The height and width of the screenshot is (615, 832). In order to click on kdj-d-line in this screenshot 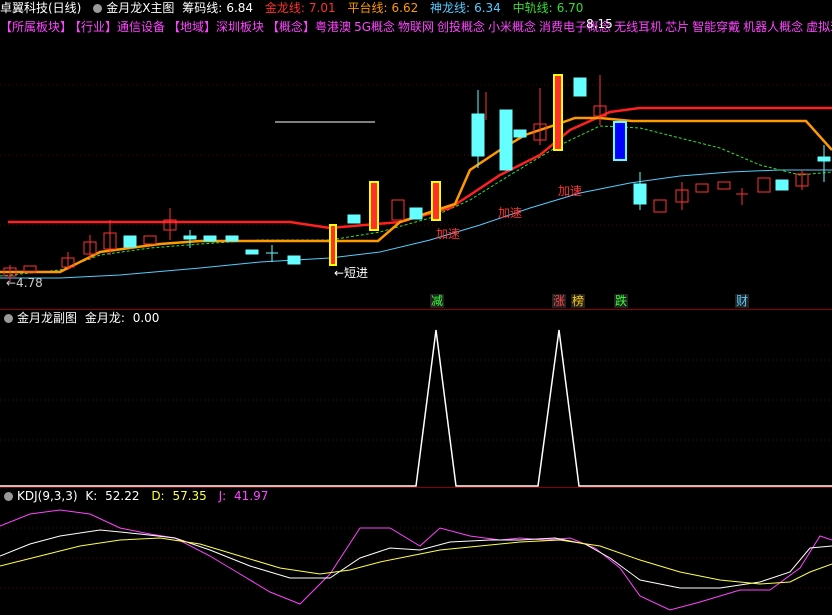, I will do `click(416, 561)`.